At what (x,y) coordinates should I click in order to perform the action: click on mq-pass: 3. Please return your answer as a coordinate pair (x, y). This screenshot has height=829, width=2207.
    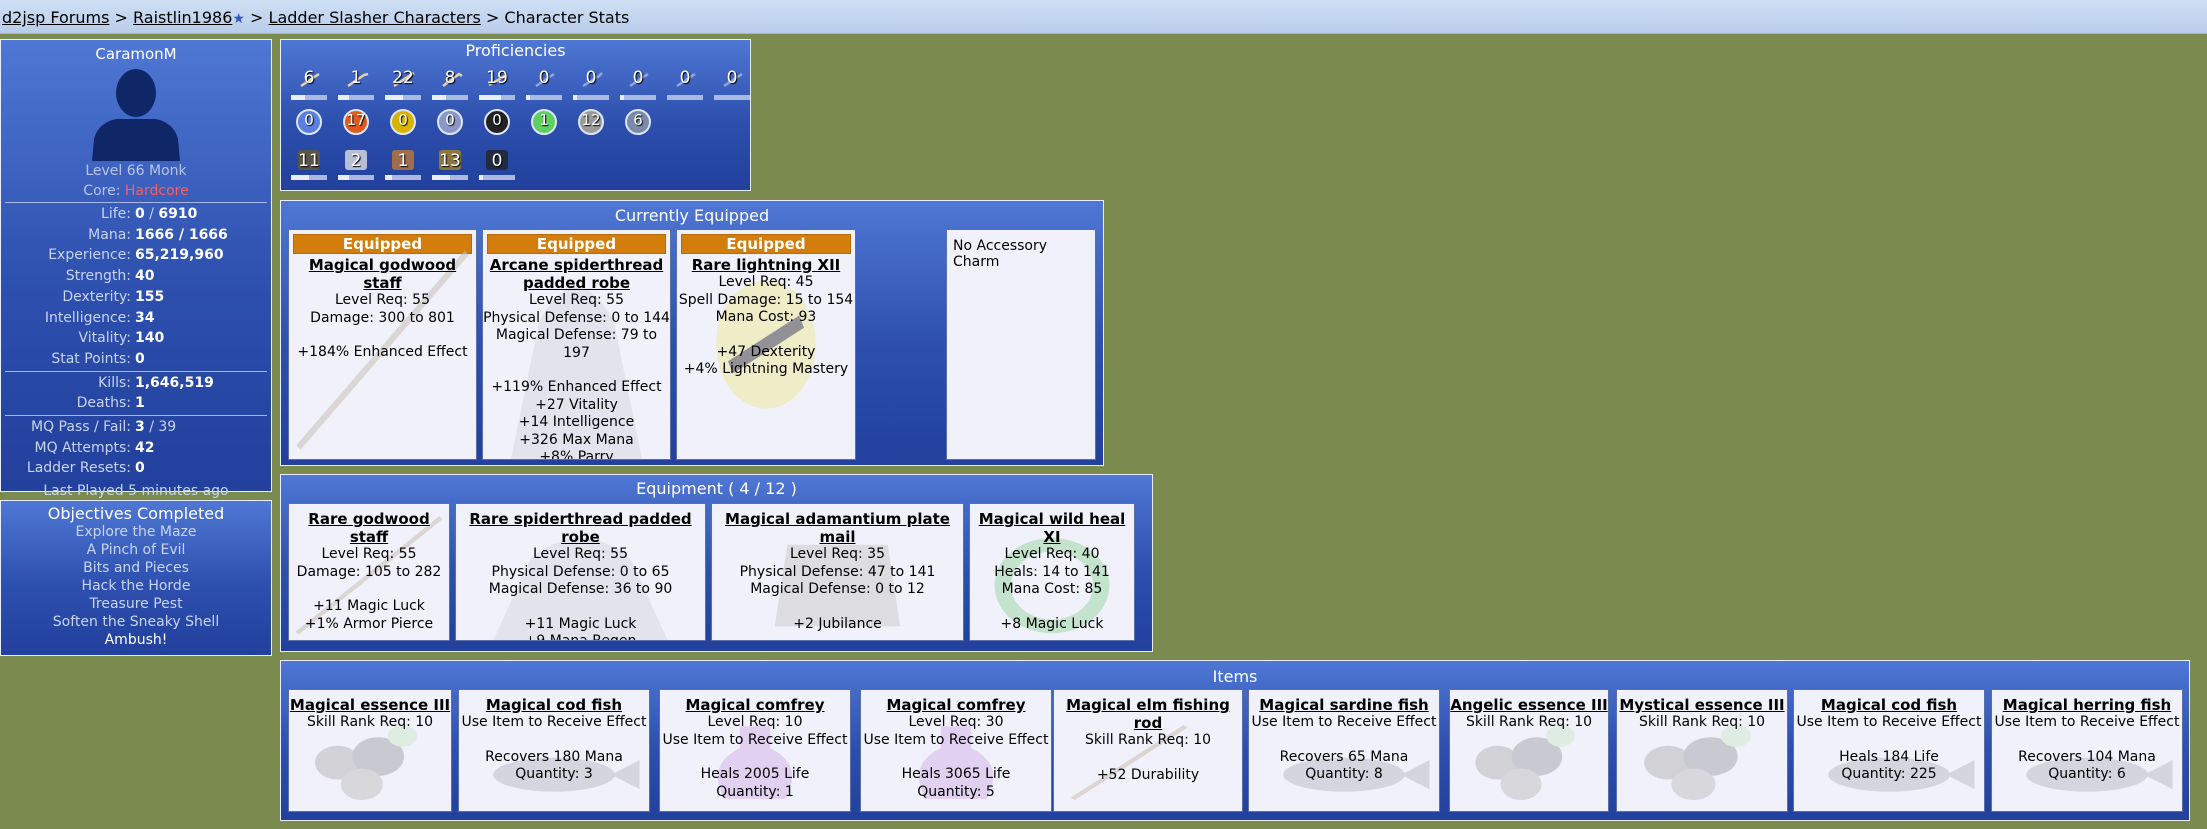
    Looking at the image, I should click on (140, 427).